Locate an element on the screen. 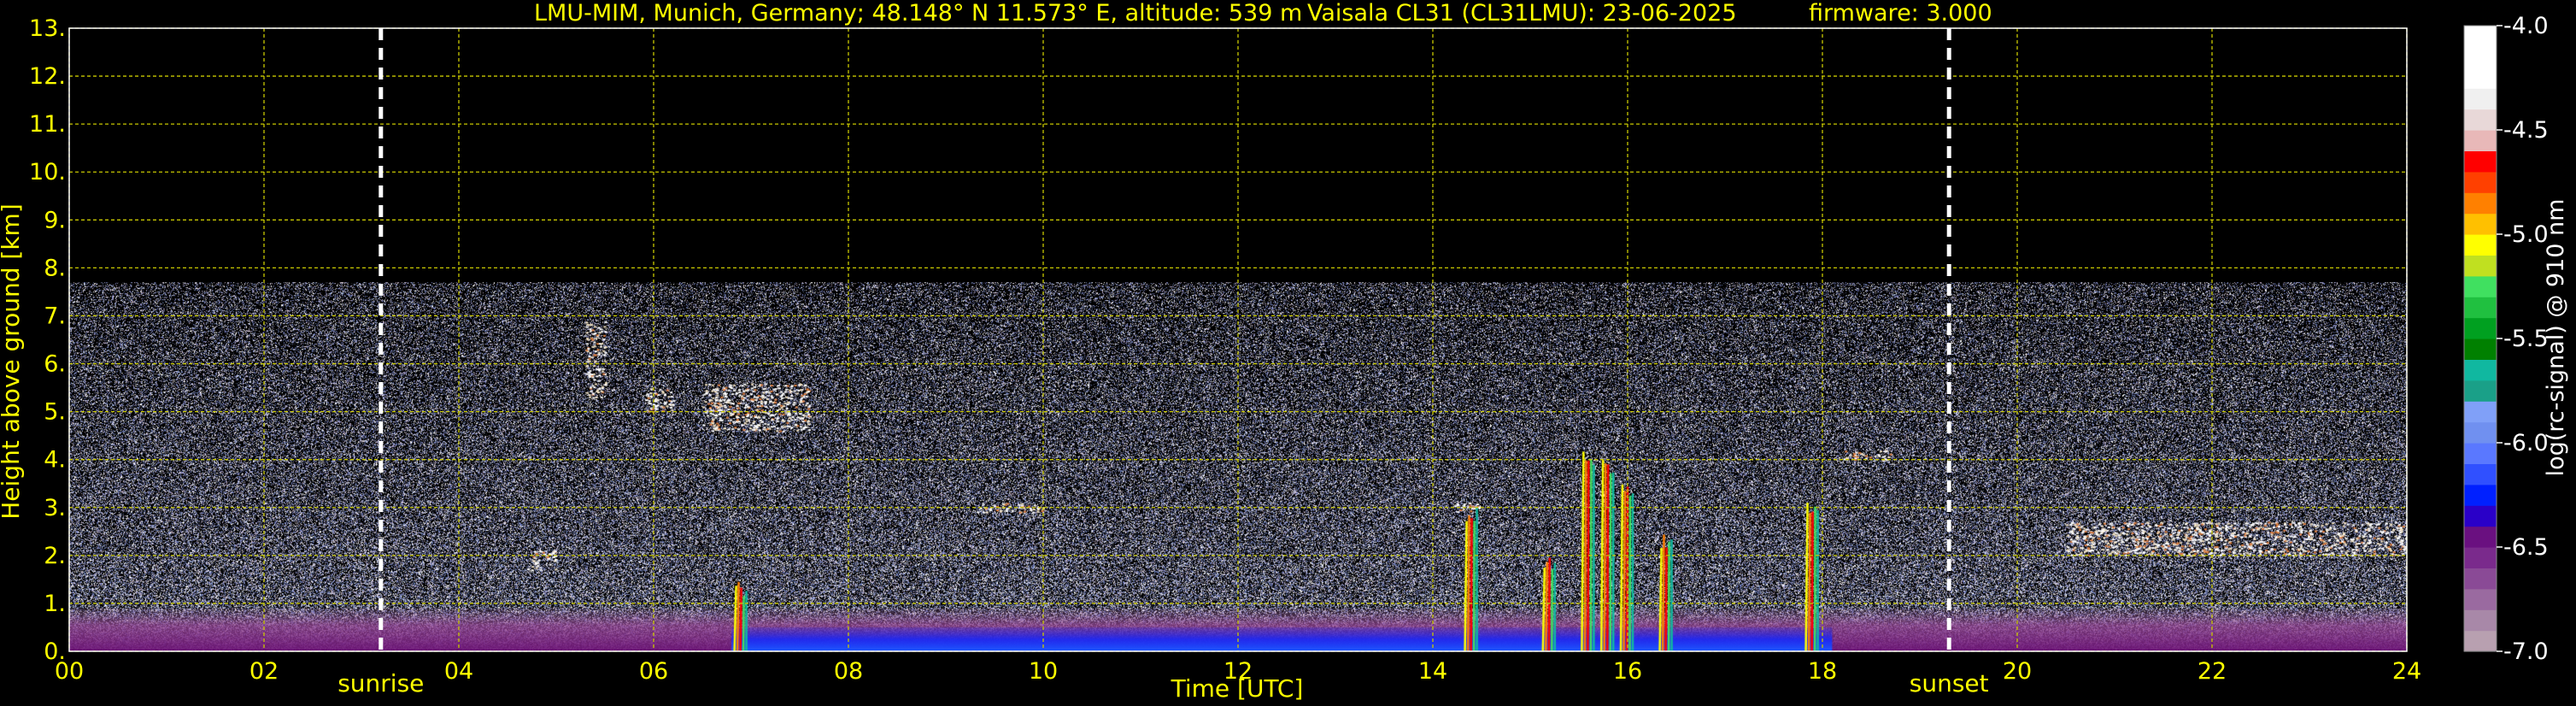 Image resolution: width=2576 pixels, height=706 pixels. y-tick-label: 10. is located at coordinates (47, 172).